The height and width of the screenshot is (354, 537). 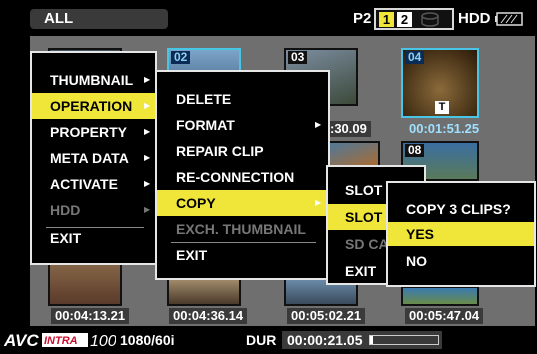 I want to click on slot-1-badge: 1, so click(x=386, y=19).